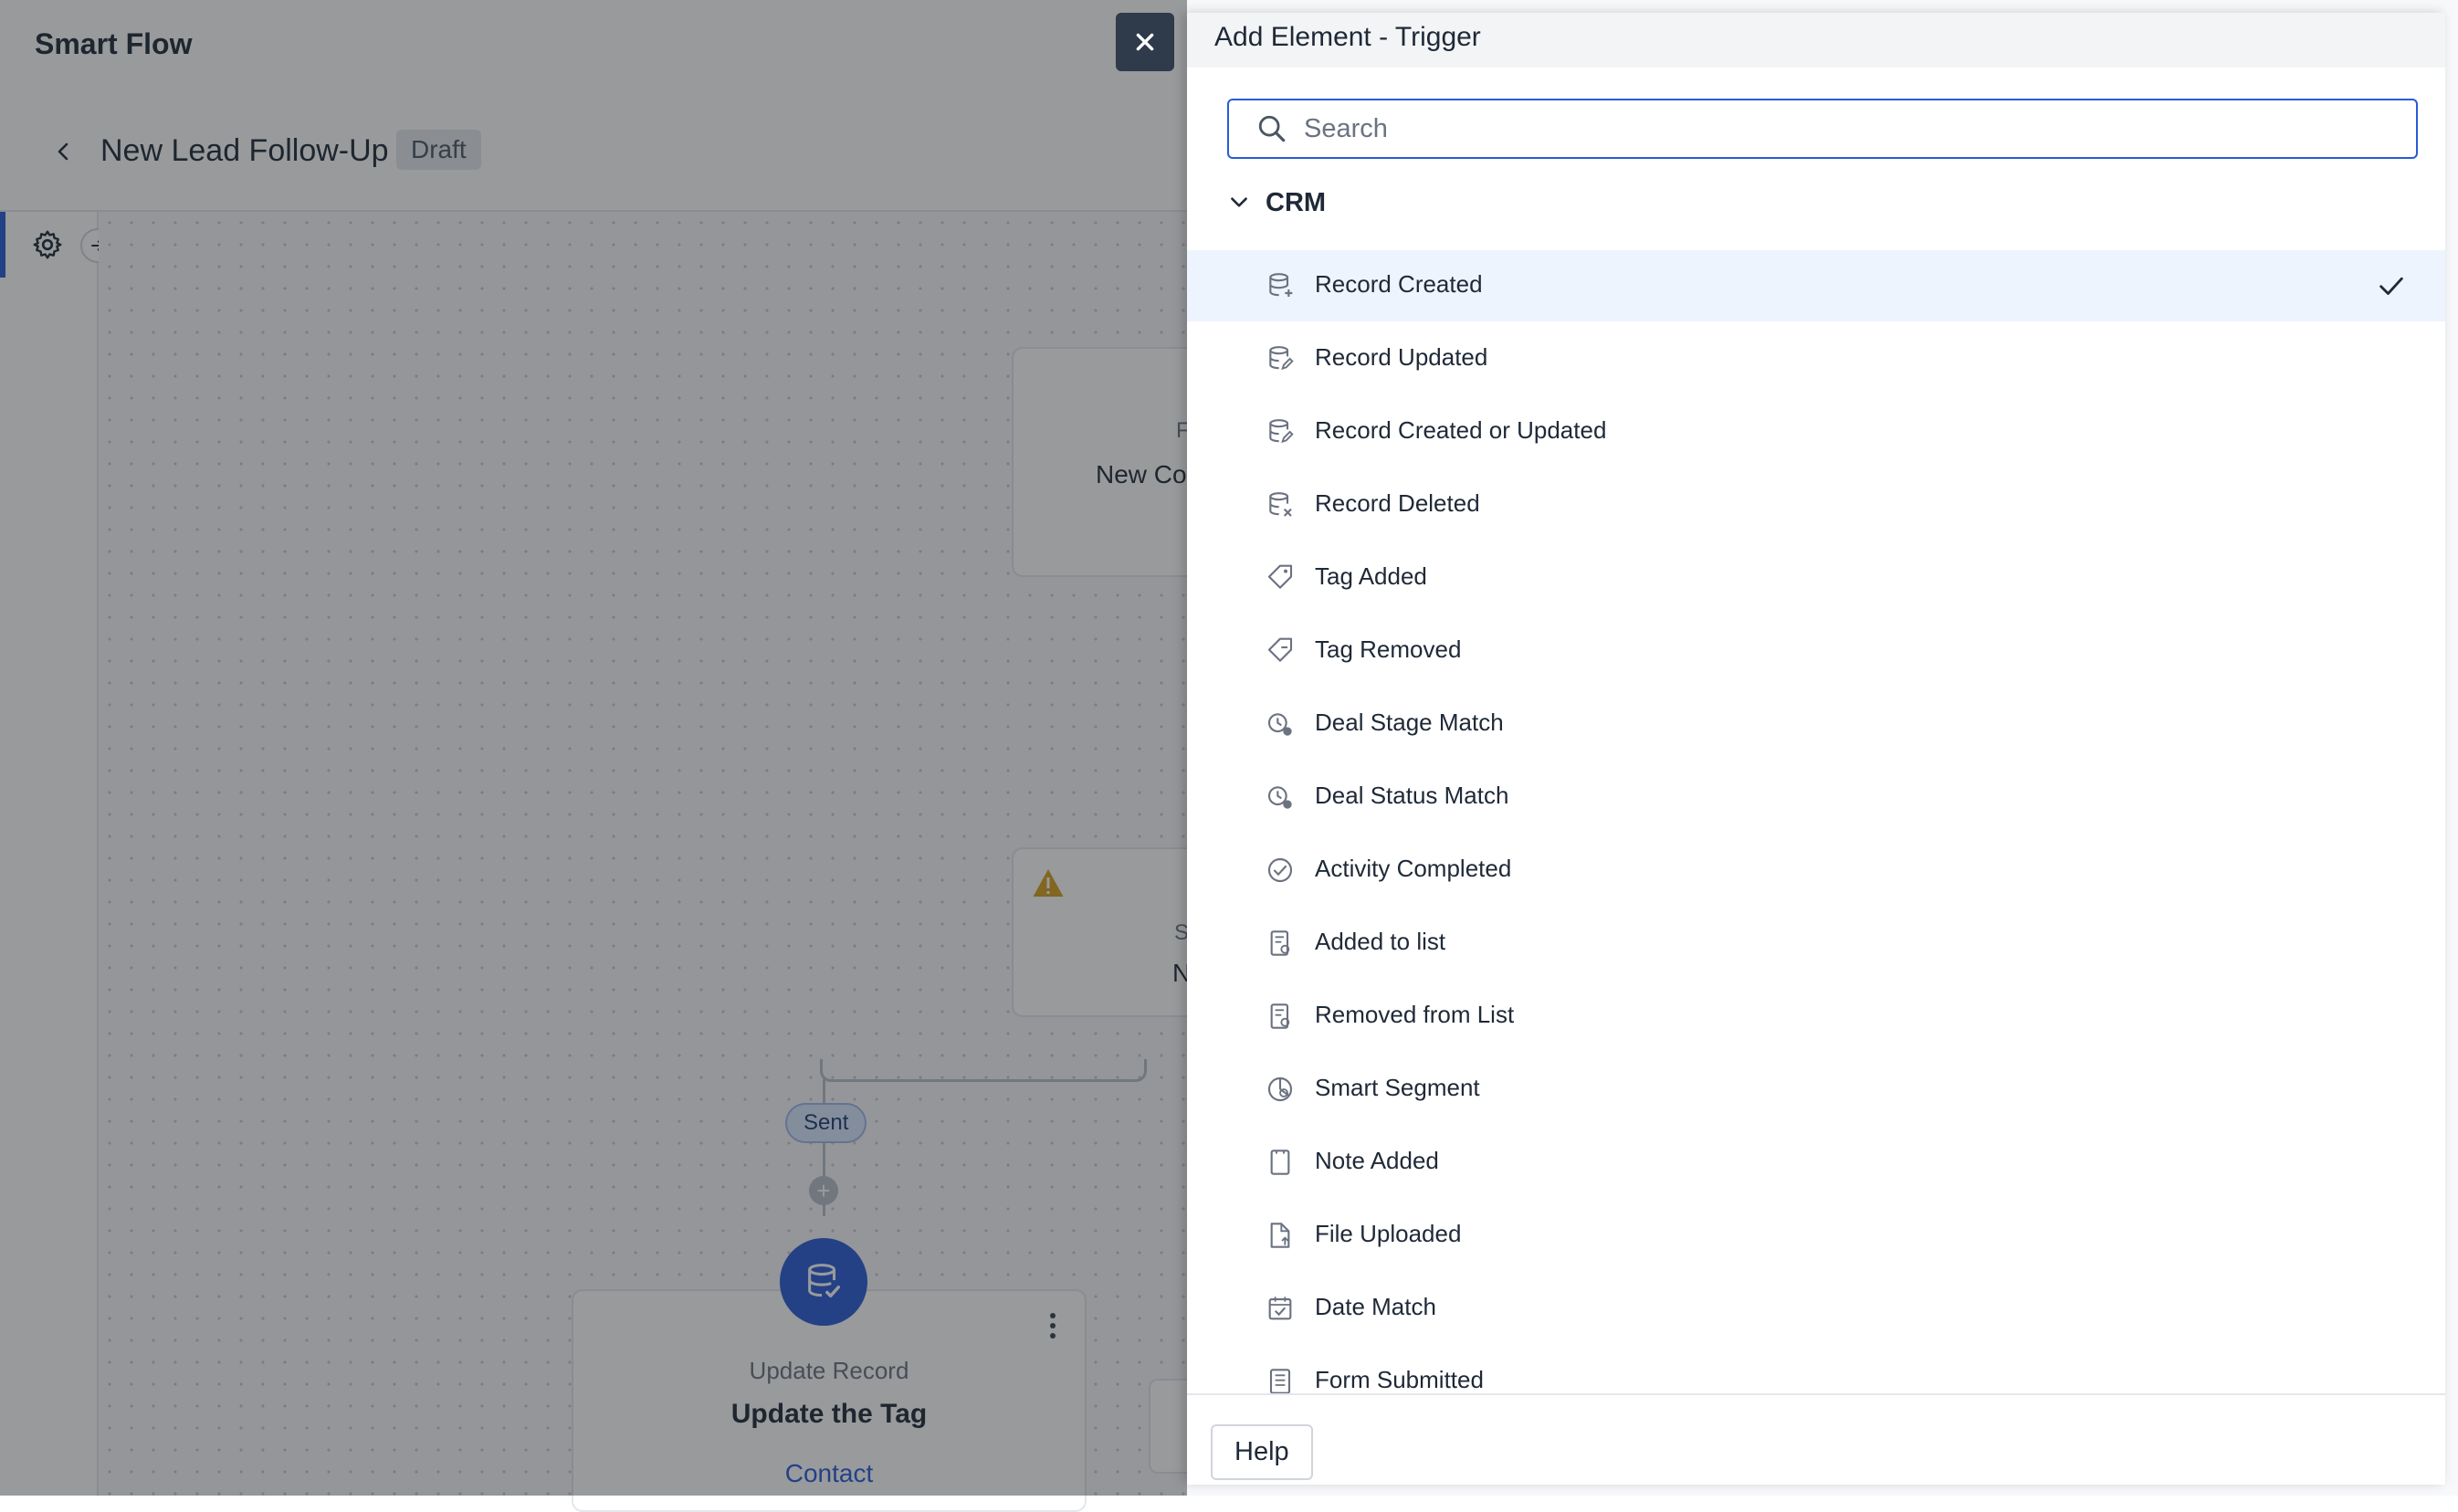 The image size is (2458, 1512). I want to click on trigger-item-date-match: Date Match, so click(1816, 1308).